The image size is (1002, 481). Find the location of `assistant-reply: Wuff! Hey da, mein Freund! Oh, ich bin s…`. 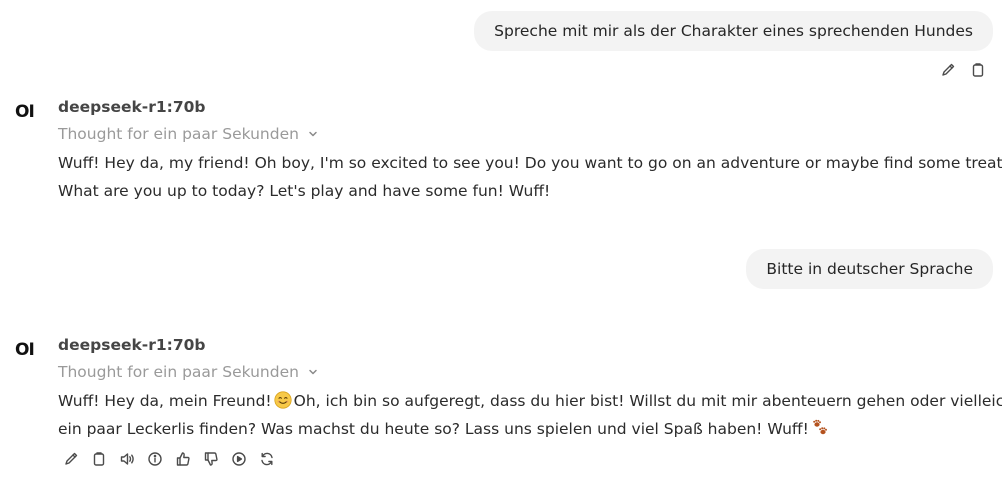

assistant-reply: Wuff! Hey da, mein Freund! Oh, ich bin s… is located at coordinates (530, 415).